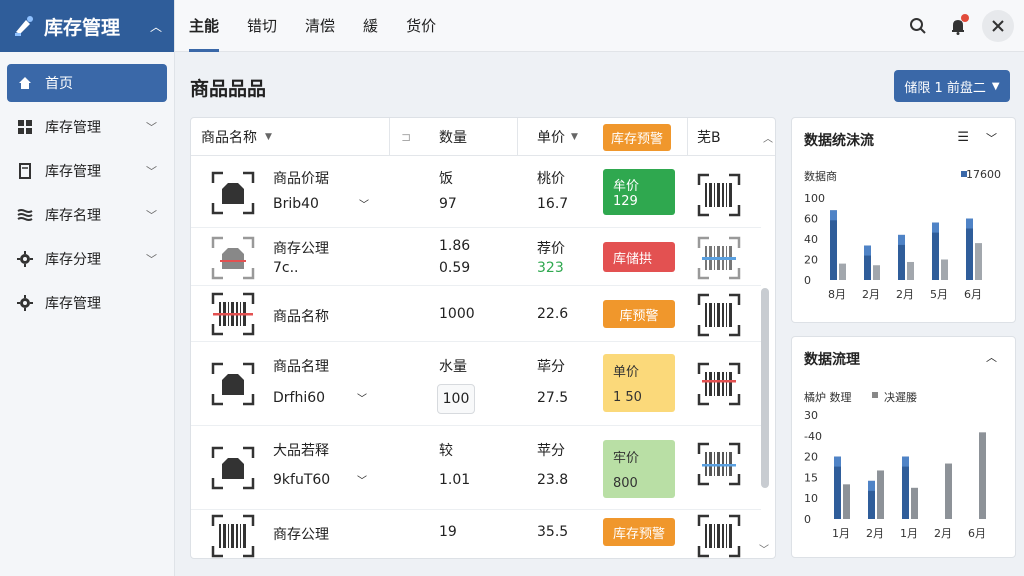  What do you see at coordinates (87, 83) in the screenshot?
I see `sidebar-item-home: 首页` at bounding box center [87, 83].